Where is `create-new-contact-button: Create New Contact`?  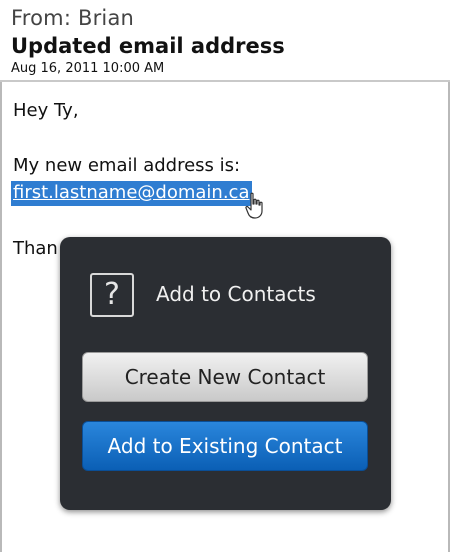 create-new-contact-button: Create New Contact is located at coordinates (225, 377).